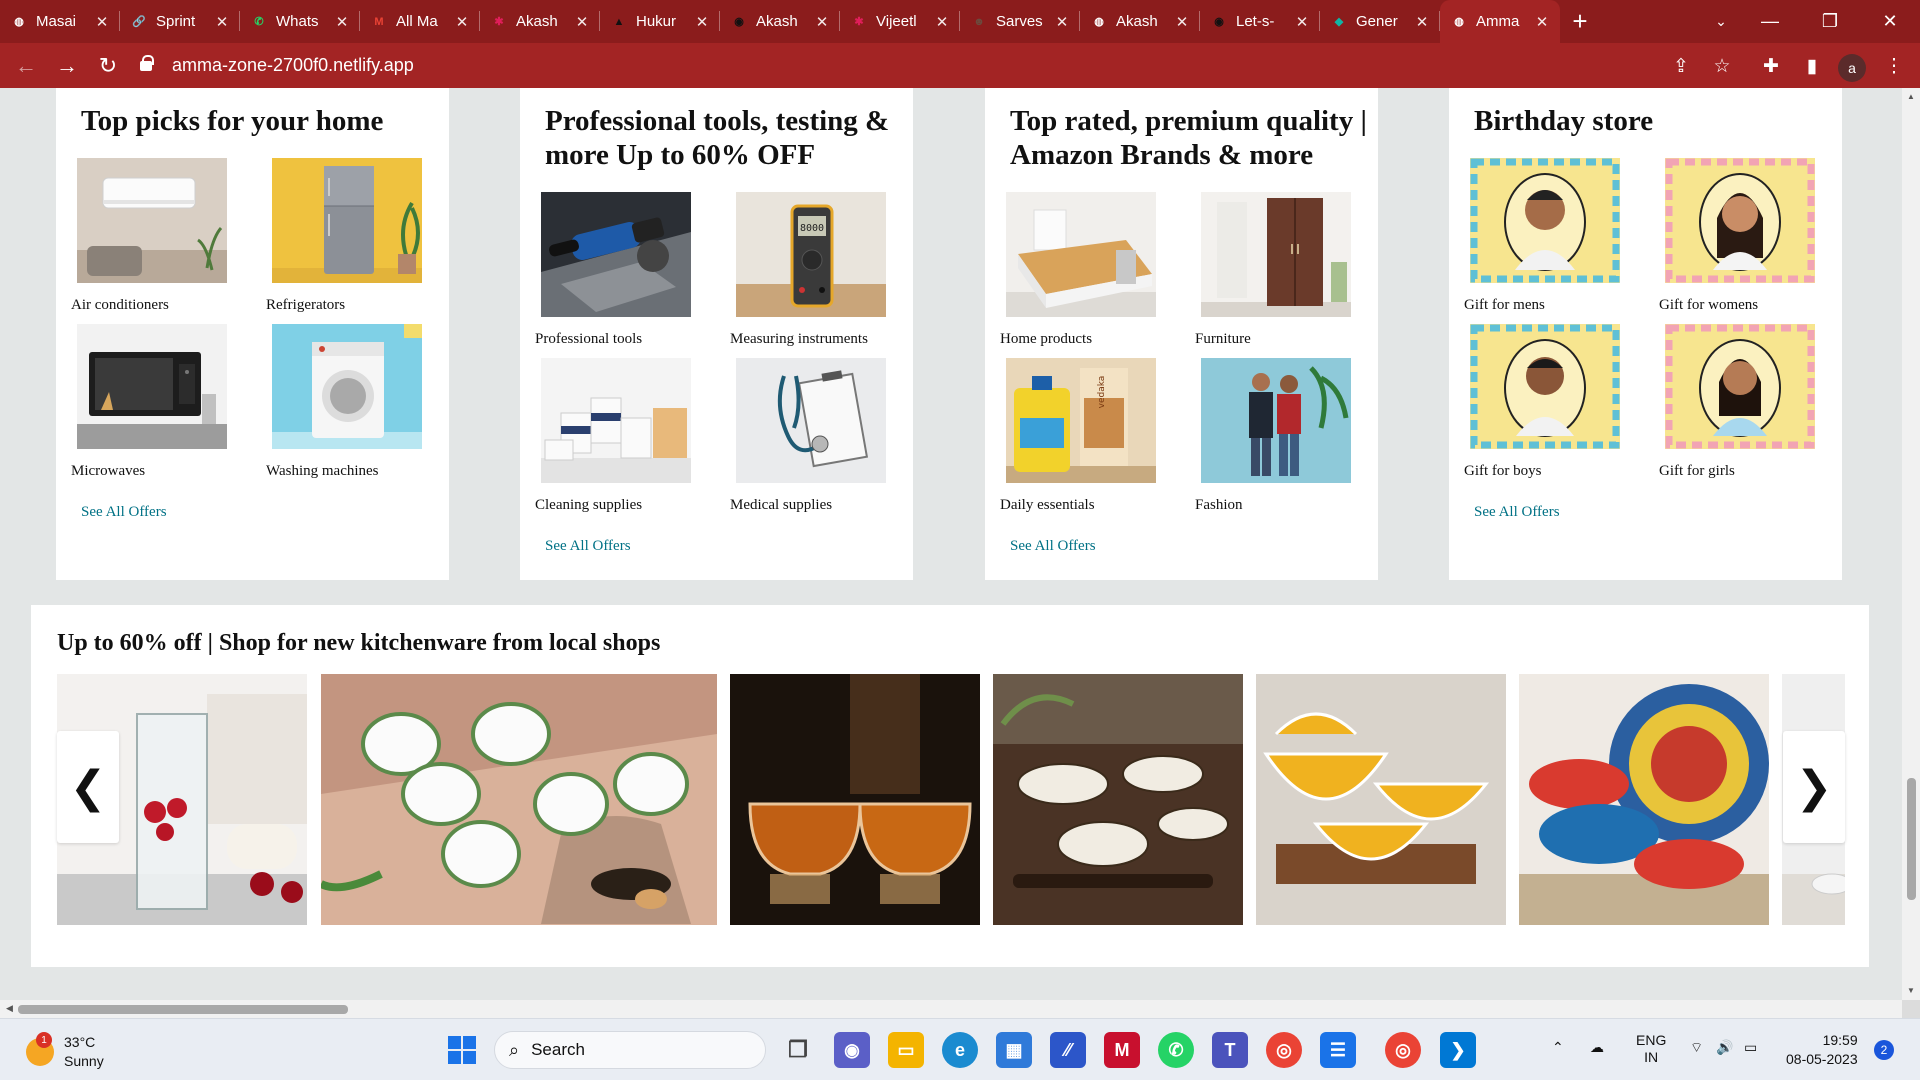 This screenshot has height=1080, width=1920. I want to click on notes-app-icon: ☰, so click(1338, 1050).